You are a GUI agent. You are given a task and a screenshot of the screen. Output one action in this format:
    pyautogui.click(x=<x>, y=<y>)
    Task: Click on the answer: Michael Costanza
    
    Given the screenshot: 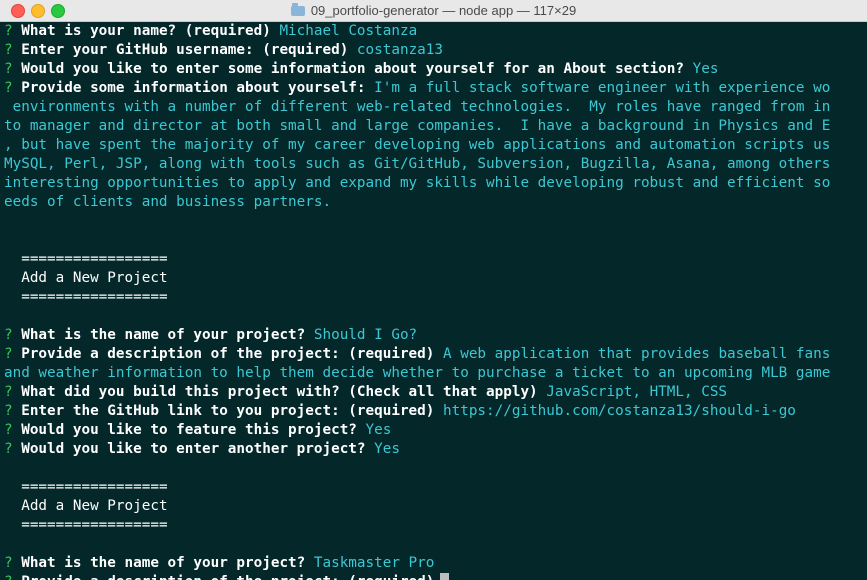 What is the action you would take?
    pyautogui.click(x=348, y=31)
    